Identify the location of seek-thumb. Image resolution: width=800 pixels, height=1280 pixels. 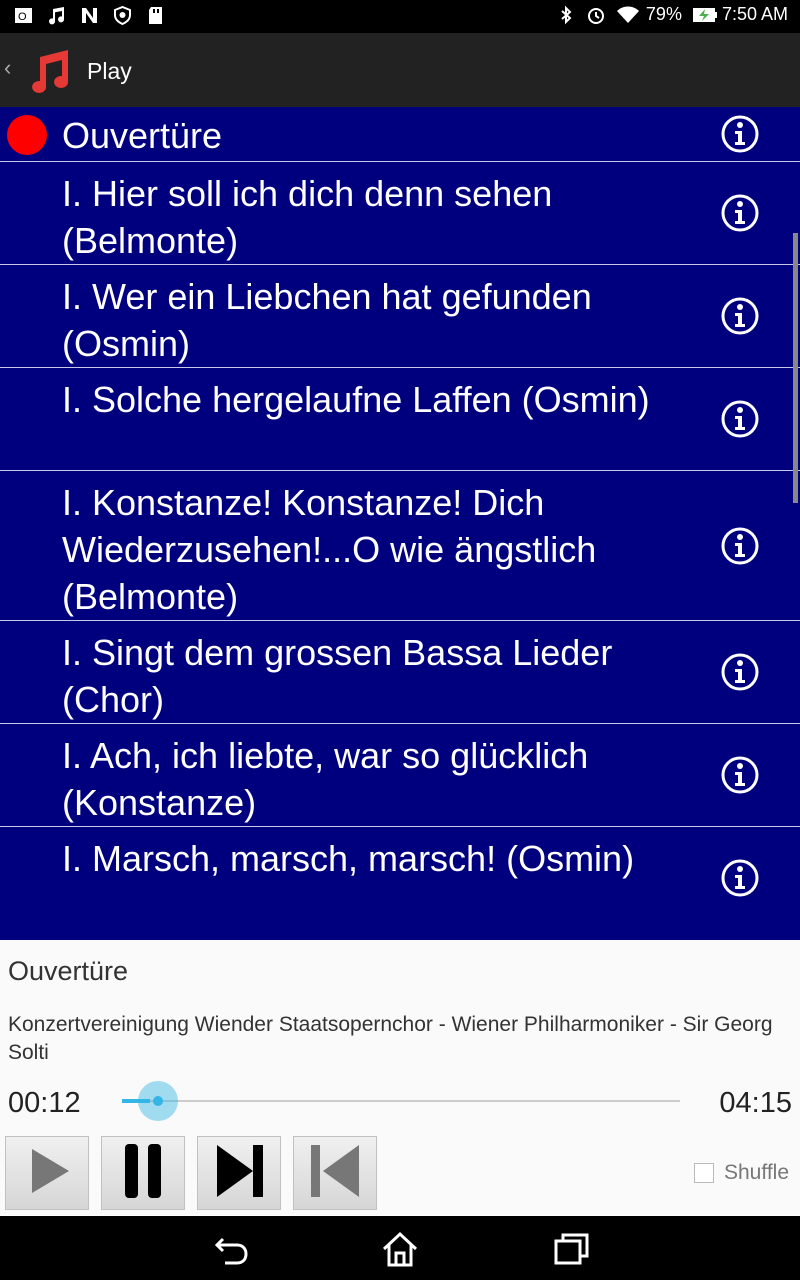
(157, 1101).